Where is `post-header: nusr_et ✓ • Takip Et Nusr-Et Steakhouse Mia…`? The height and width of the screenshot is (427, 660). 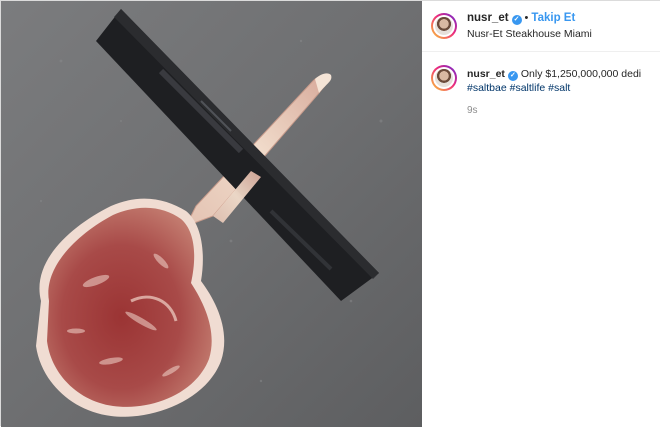
post-header: nusr_et ✓ • Takip Et Nusr-Et Steakhouse Mia… is located at coordinates (541, 26).